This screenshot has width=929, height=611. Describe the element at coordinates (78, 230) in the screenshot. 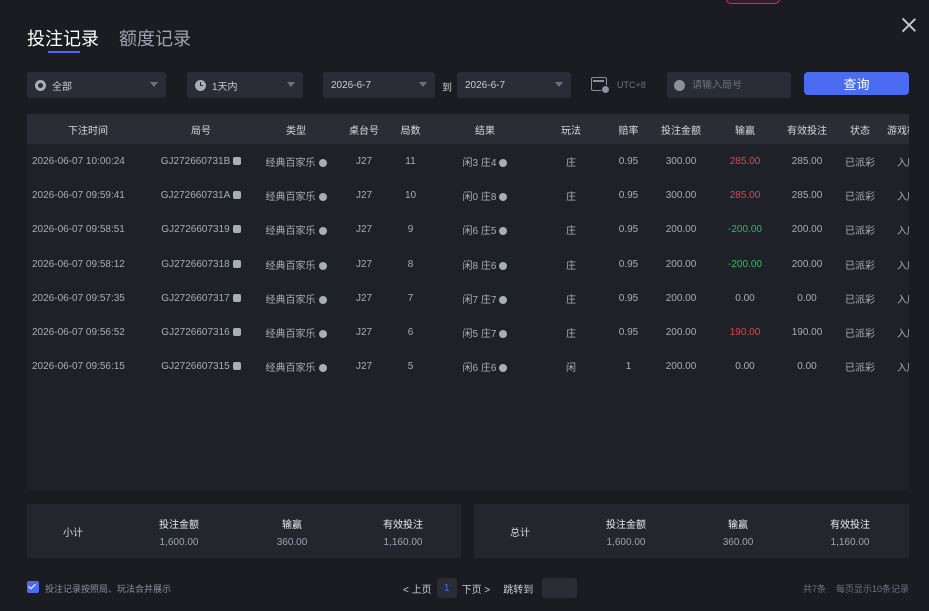

I see `bet-time: 2026-06-07 09:58:51` at that location.